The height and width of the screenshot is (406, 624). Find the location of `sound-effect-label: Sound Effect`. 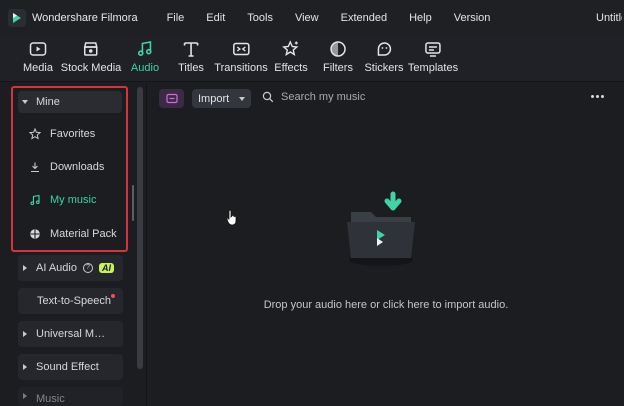

sound-effect-label: Sound Effect is located at coordinates (67, 367).